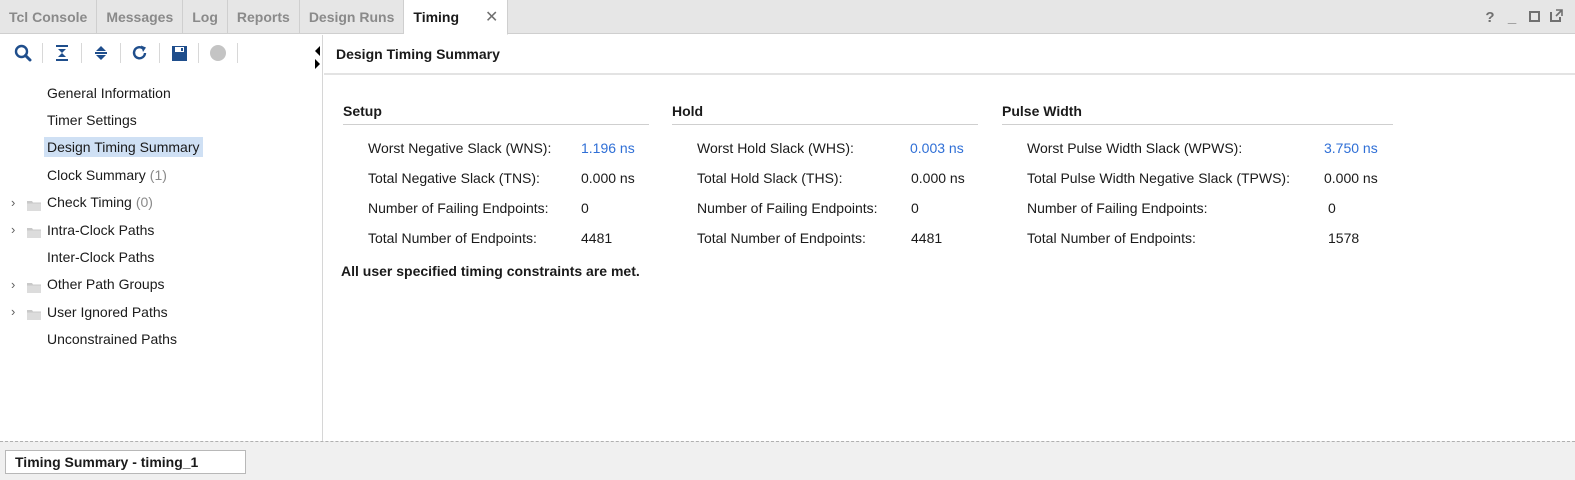 The height and width of the screenshot is (480, 1575). What do you see at coordinates (1158, 178) in the screenshot?
I see `metric-label: Total Pulse Width Negative Slack (TPWS):` at bounding box center [1158, 178].